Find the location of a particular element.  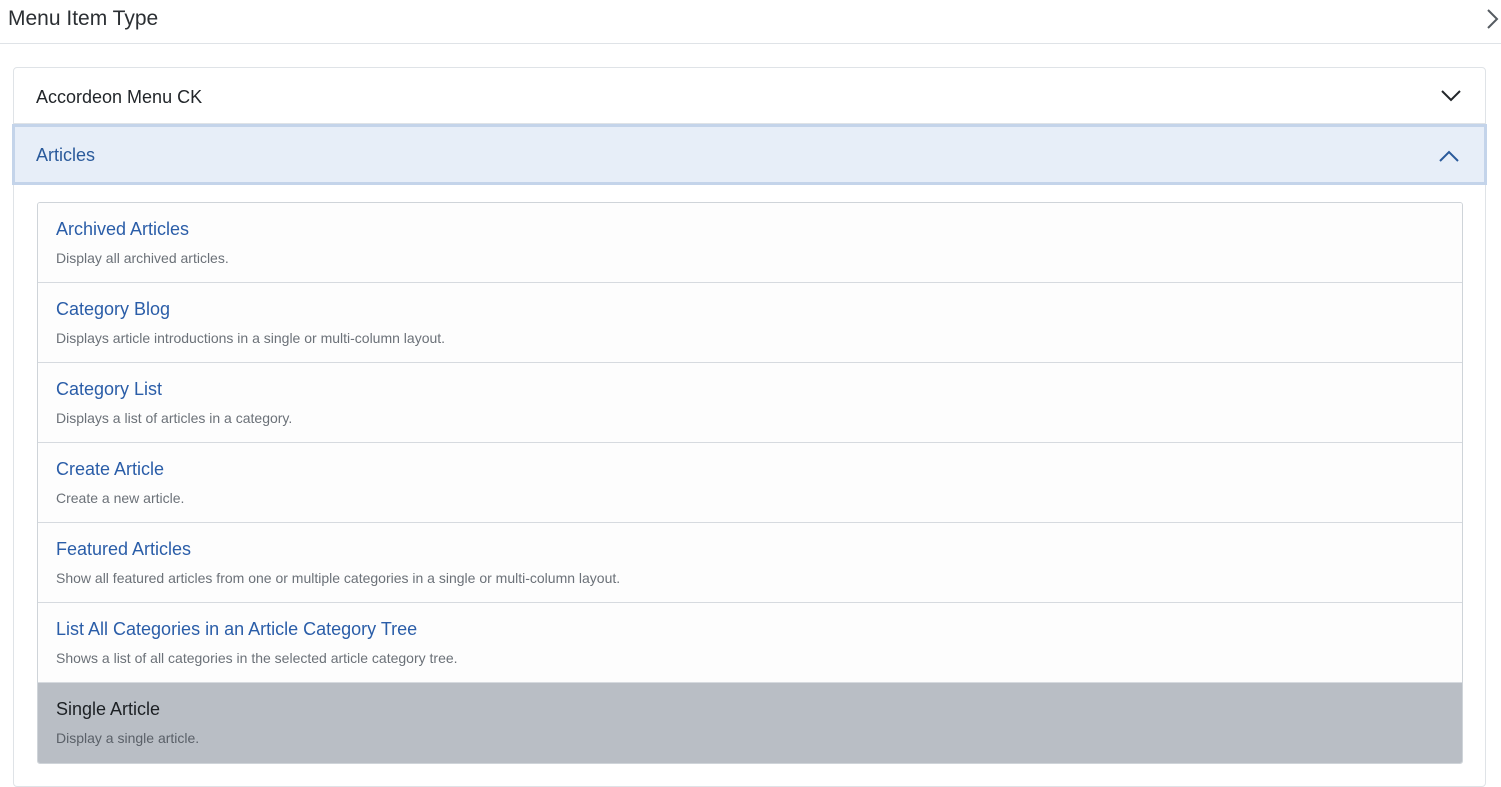

list-item-description: Display a single article. is located at coordinates (128, 738).